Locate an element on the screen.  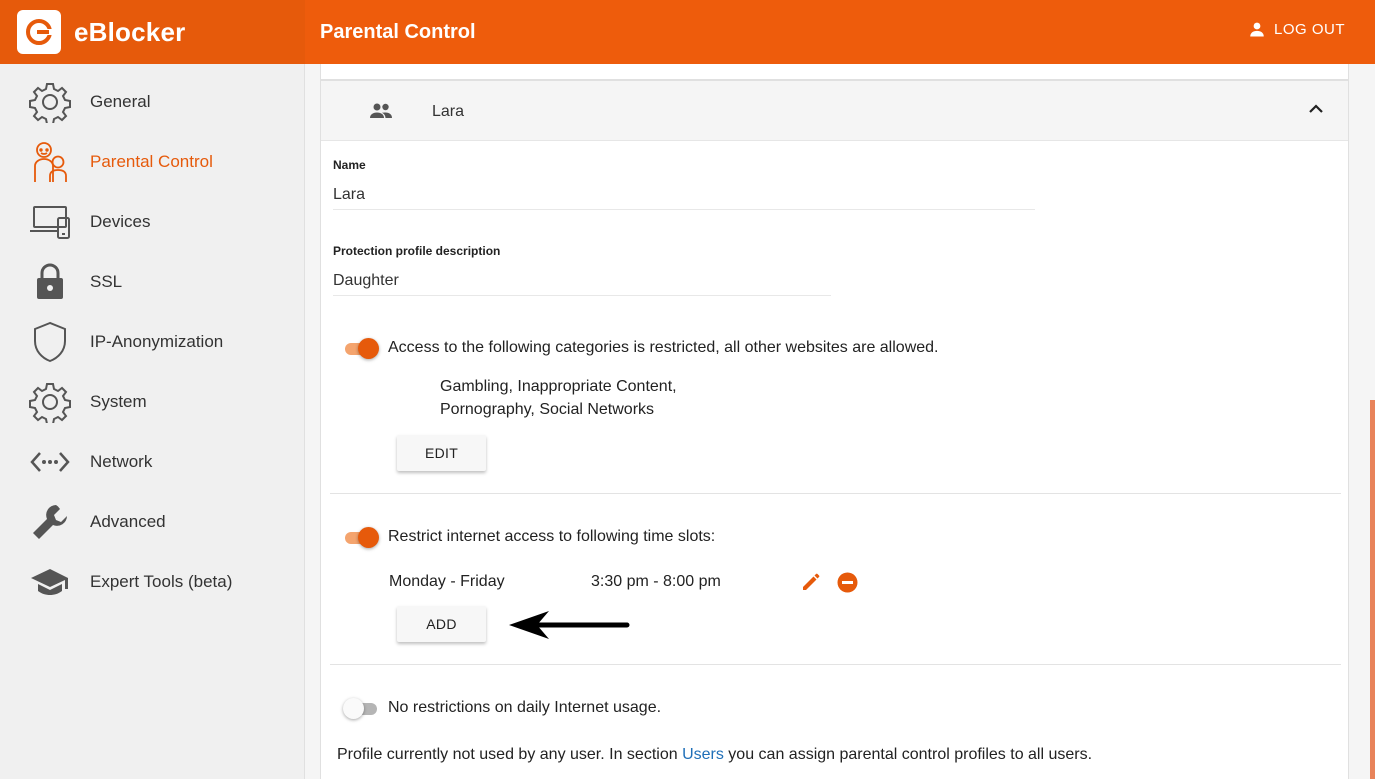
sidebar-item-ssl: SSL is located at coordinates (152, 282).